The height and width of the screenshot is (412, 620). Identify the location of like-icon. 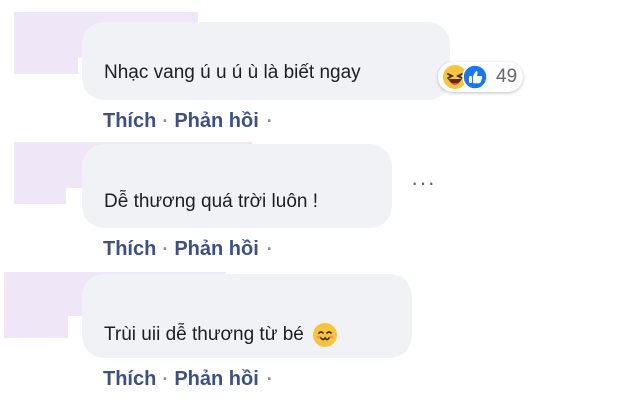
(475, 77).